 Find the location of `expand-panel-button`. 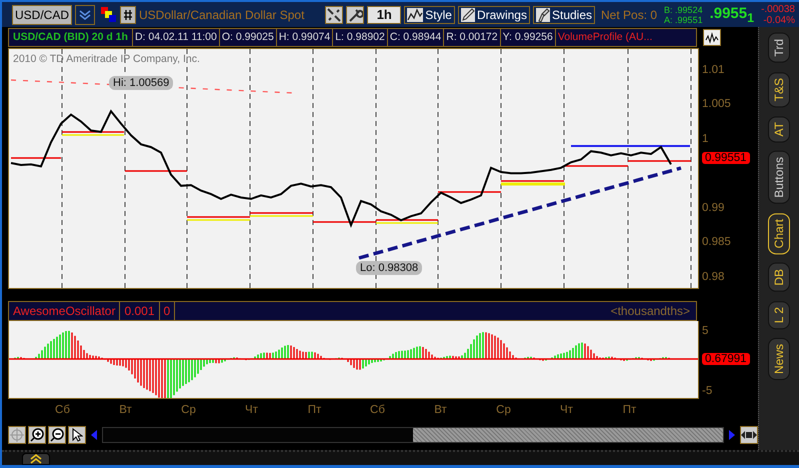

expand-panel-button is located at coordinates (36, 459).